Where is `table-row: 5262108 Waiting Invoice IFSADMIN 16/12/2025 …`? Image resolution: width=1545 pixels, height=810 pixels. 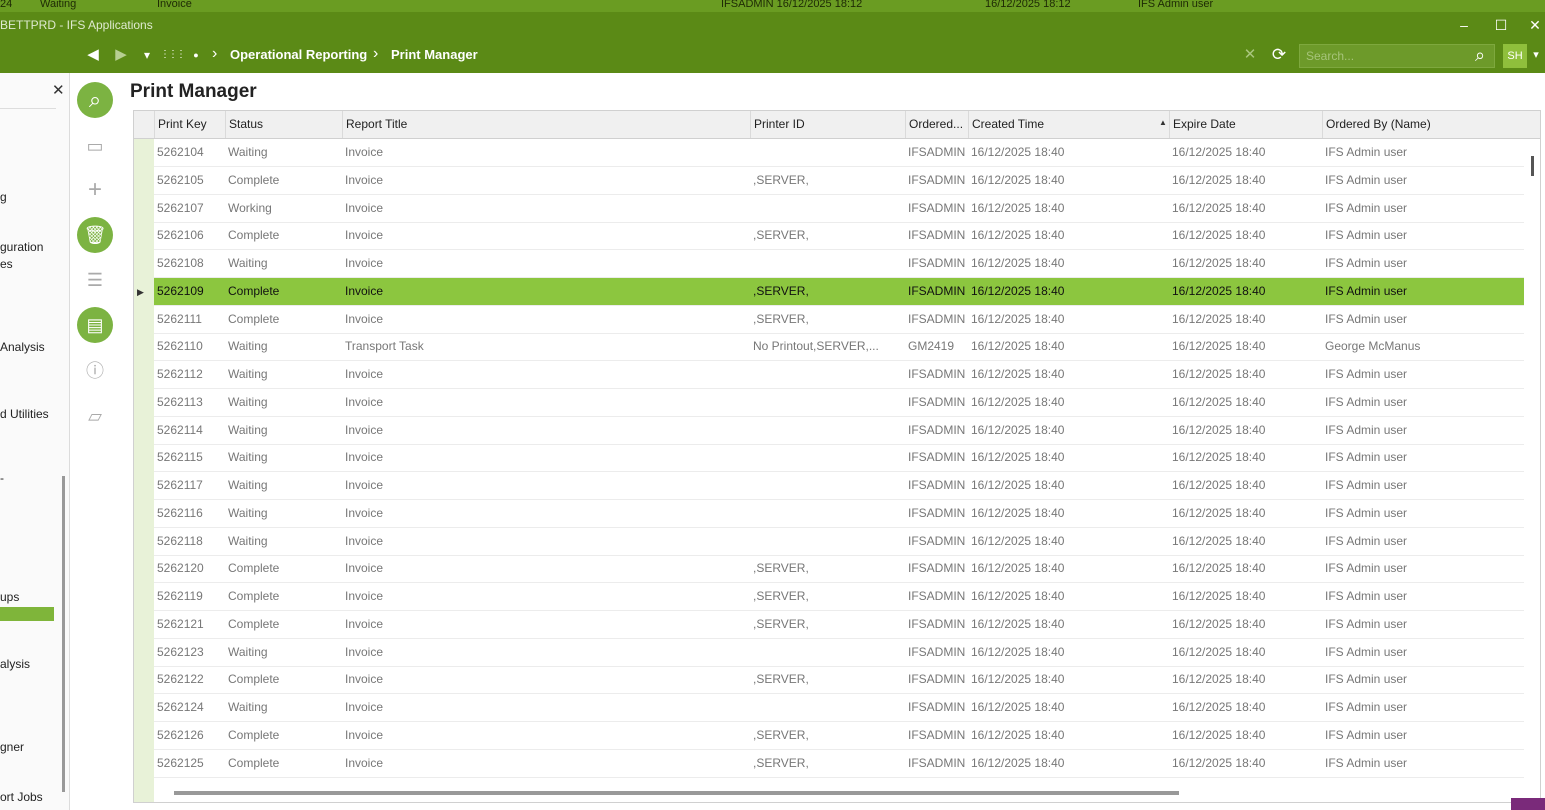 table-row: 5262108 Waiting Invoice IFSADMIN 16/12/2025 … is located at coordinates (839, 264).